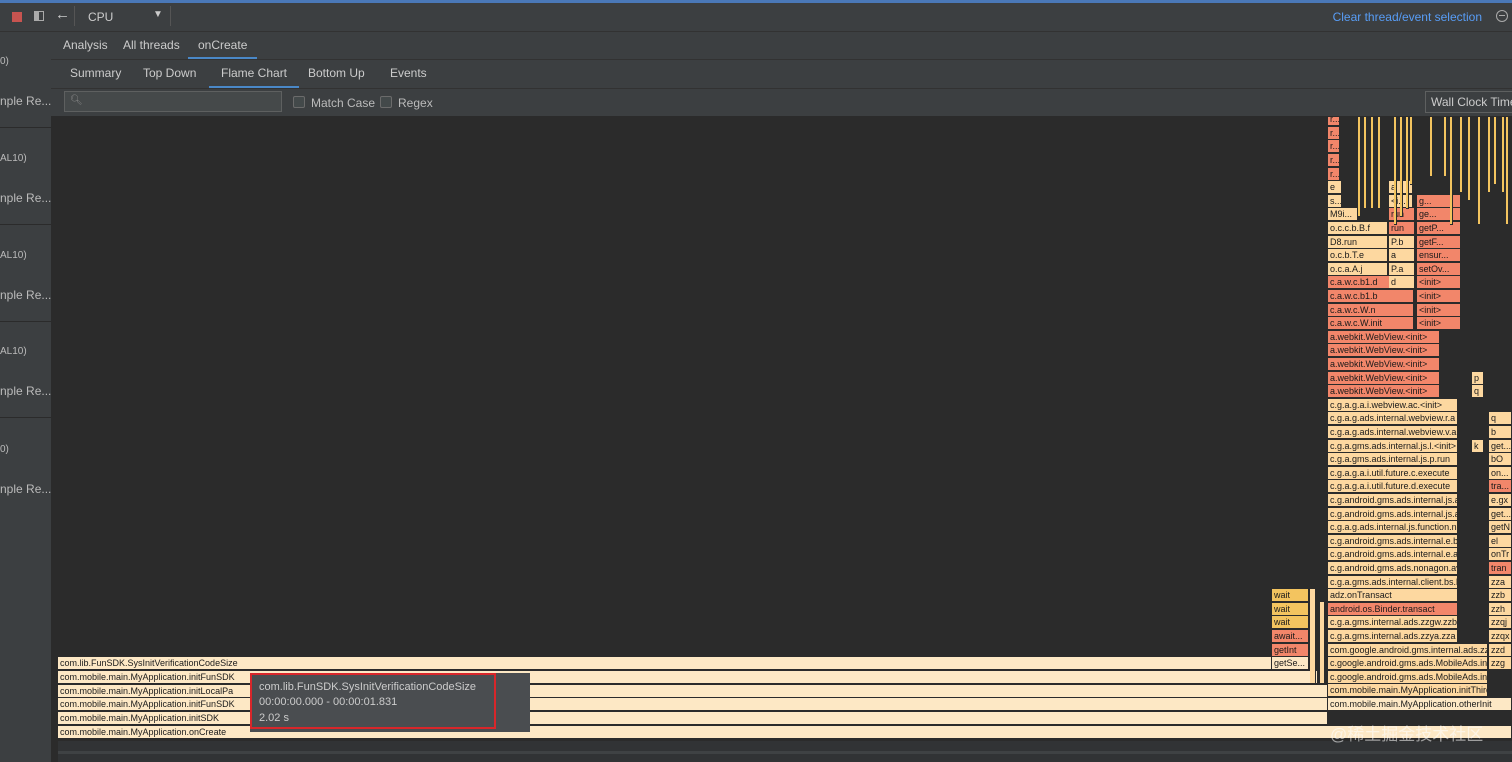 This screenshot has width=1512, height=762. Describe the element at coordinates (299, 102) in the screenshot. I see `match-case-checkbox` at that location.